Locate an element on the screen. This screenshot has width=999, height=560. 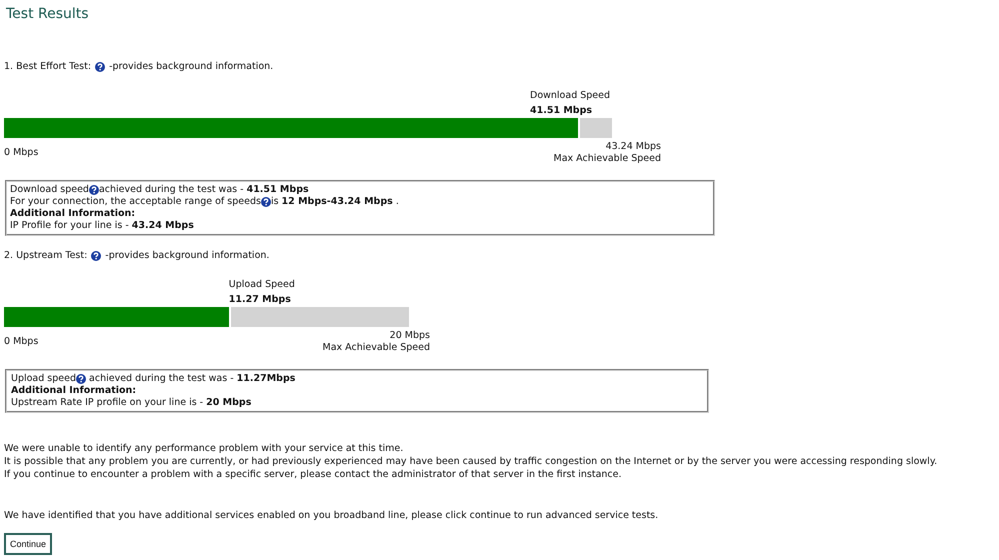
speed-value: 11.27 Mbps is located at coordinates (259, 300).